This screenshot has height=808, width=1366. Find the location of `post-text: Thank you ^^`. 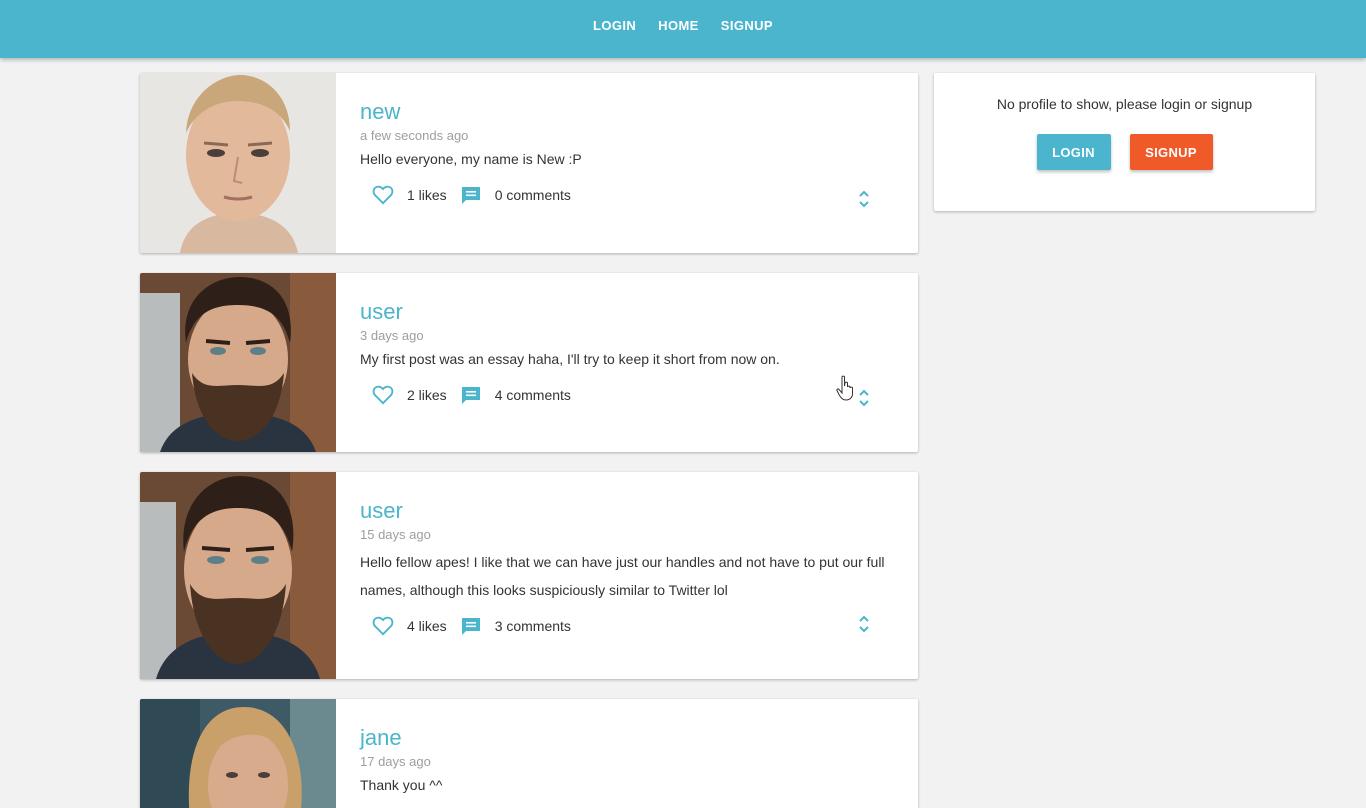

post-text: Thank you ^^ is located at coordinates (401, 785).